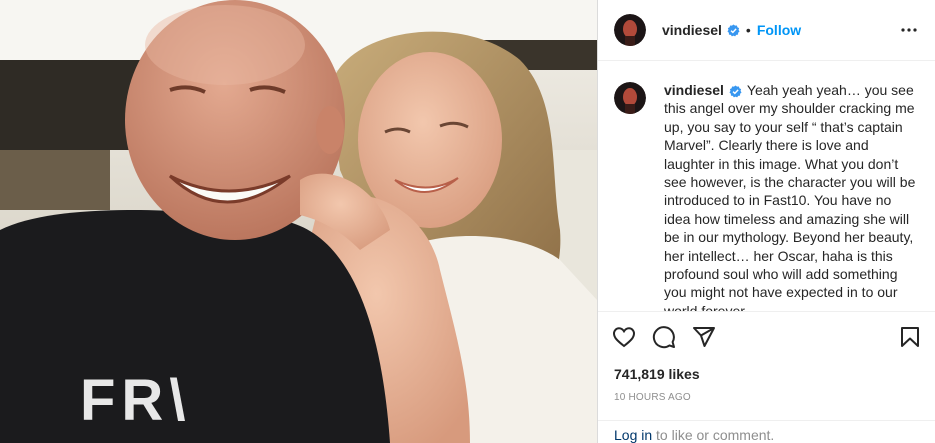  I want to click on avatar, so click(630, 30).